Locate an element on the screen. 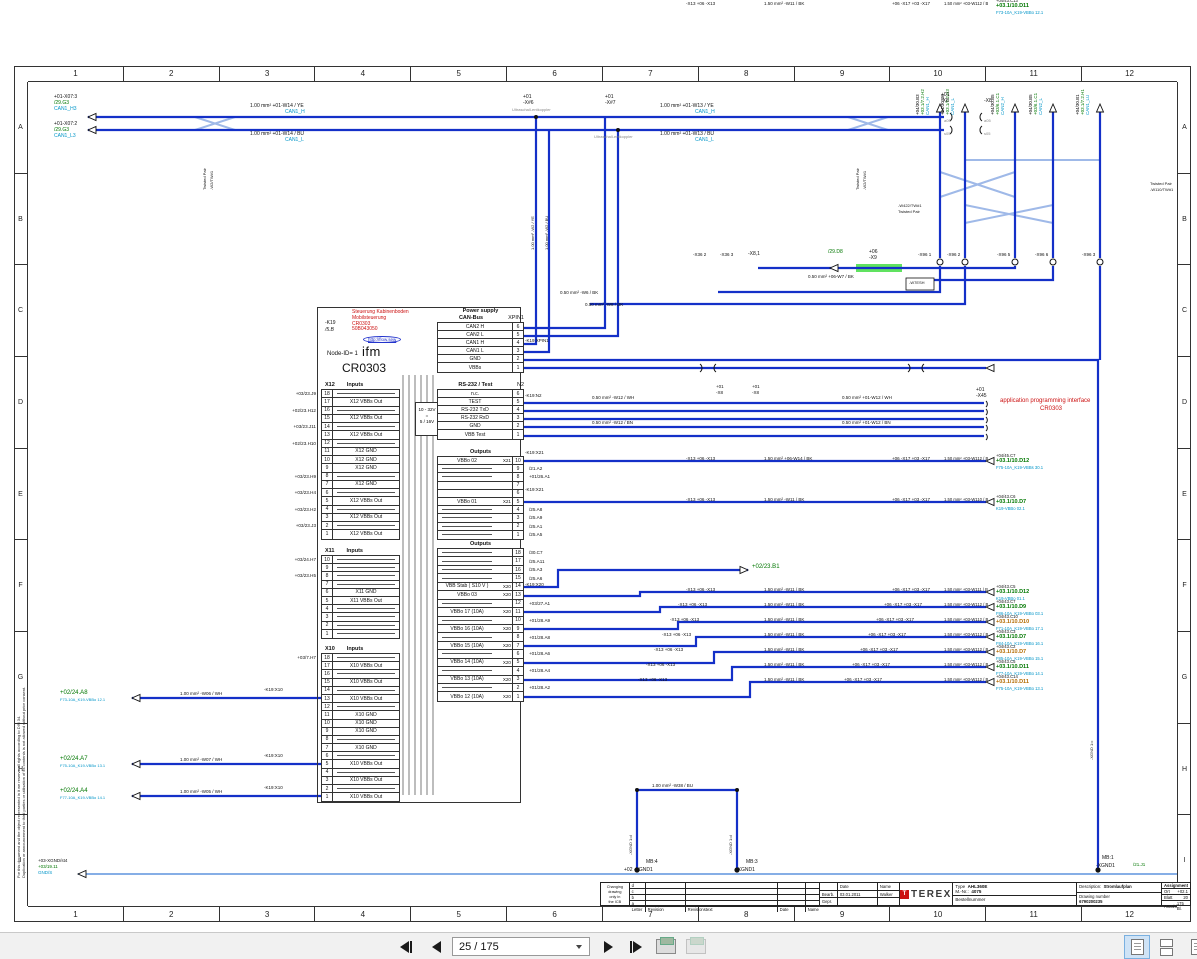 This screenshot has height=959, width=1197. machine-number: 4075 is located at coordinates (976, 891).